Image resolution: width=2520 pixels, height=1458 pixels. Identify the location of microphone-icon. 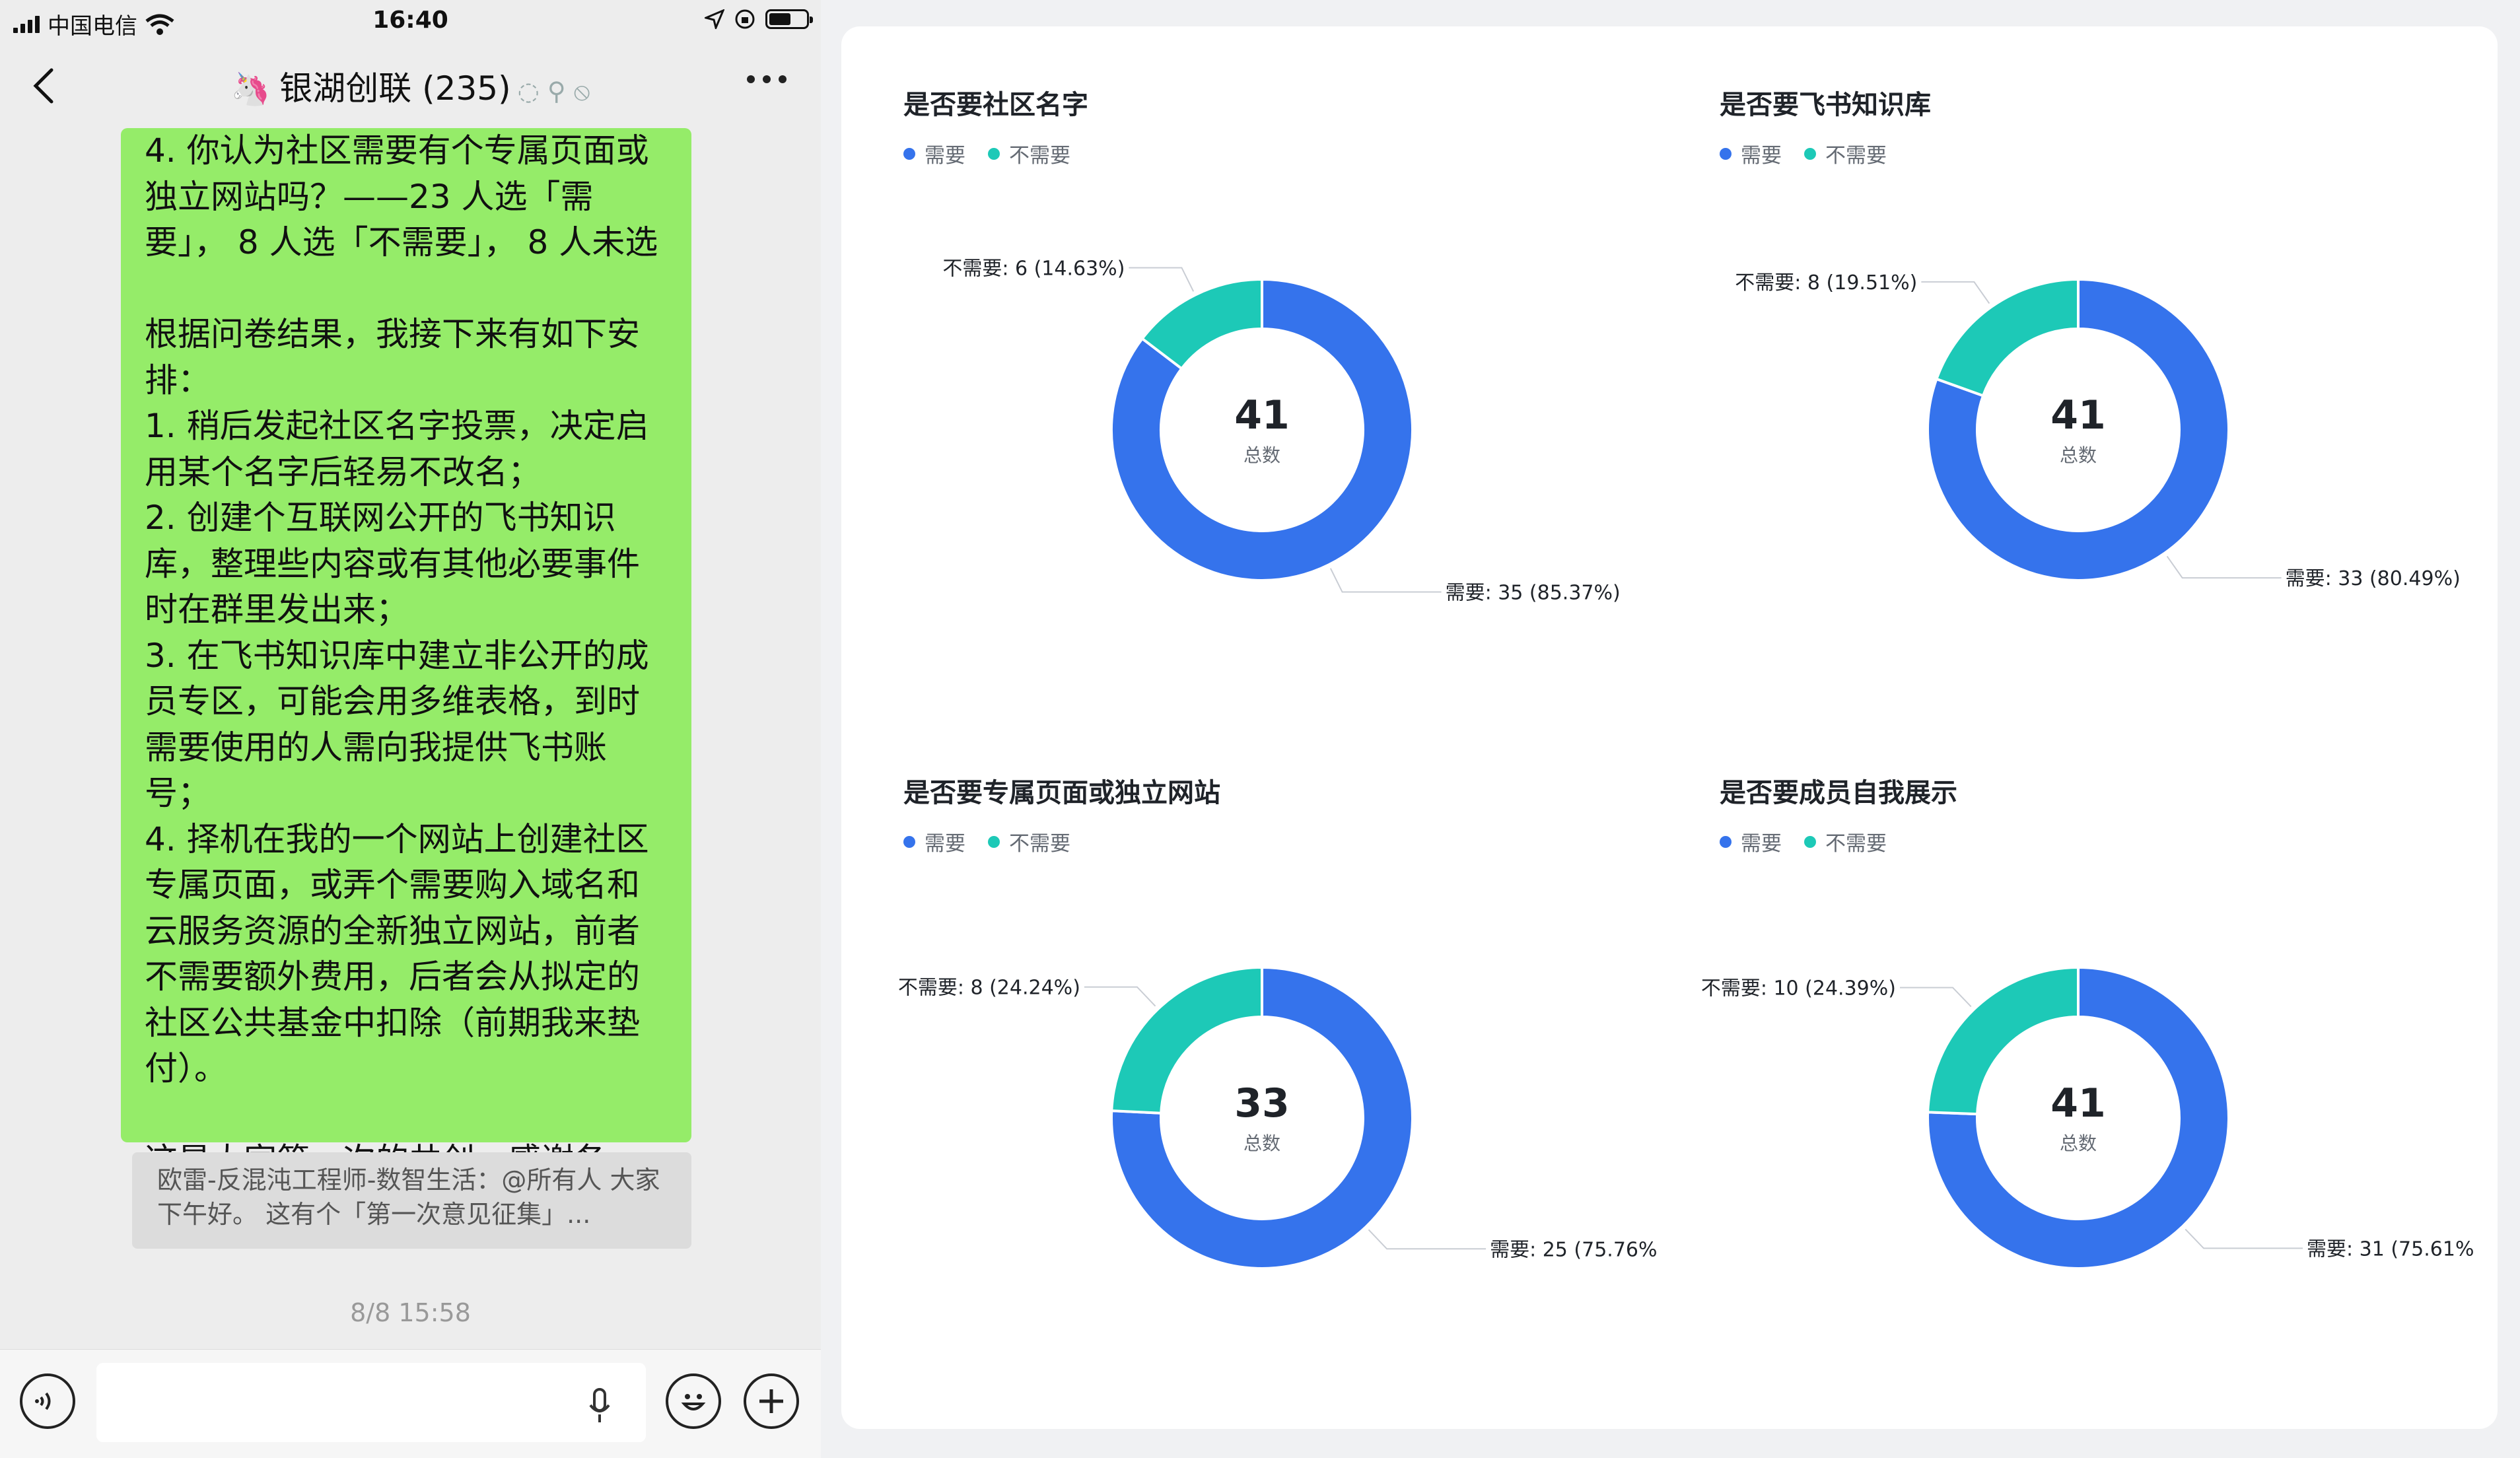
(599, 1406).